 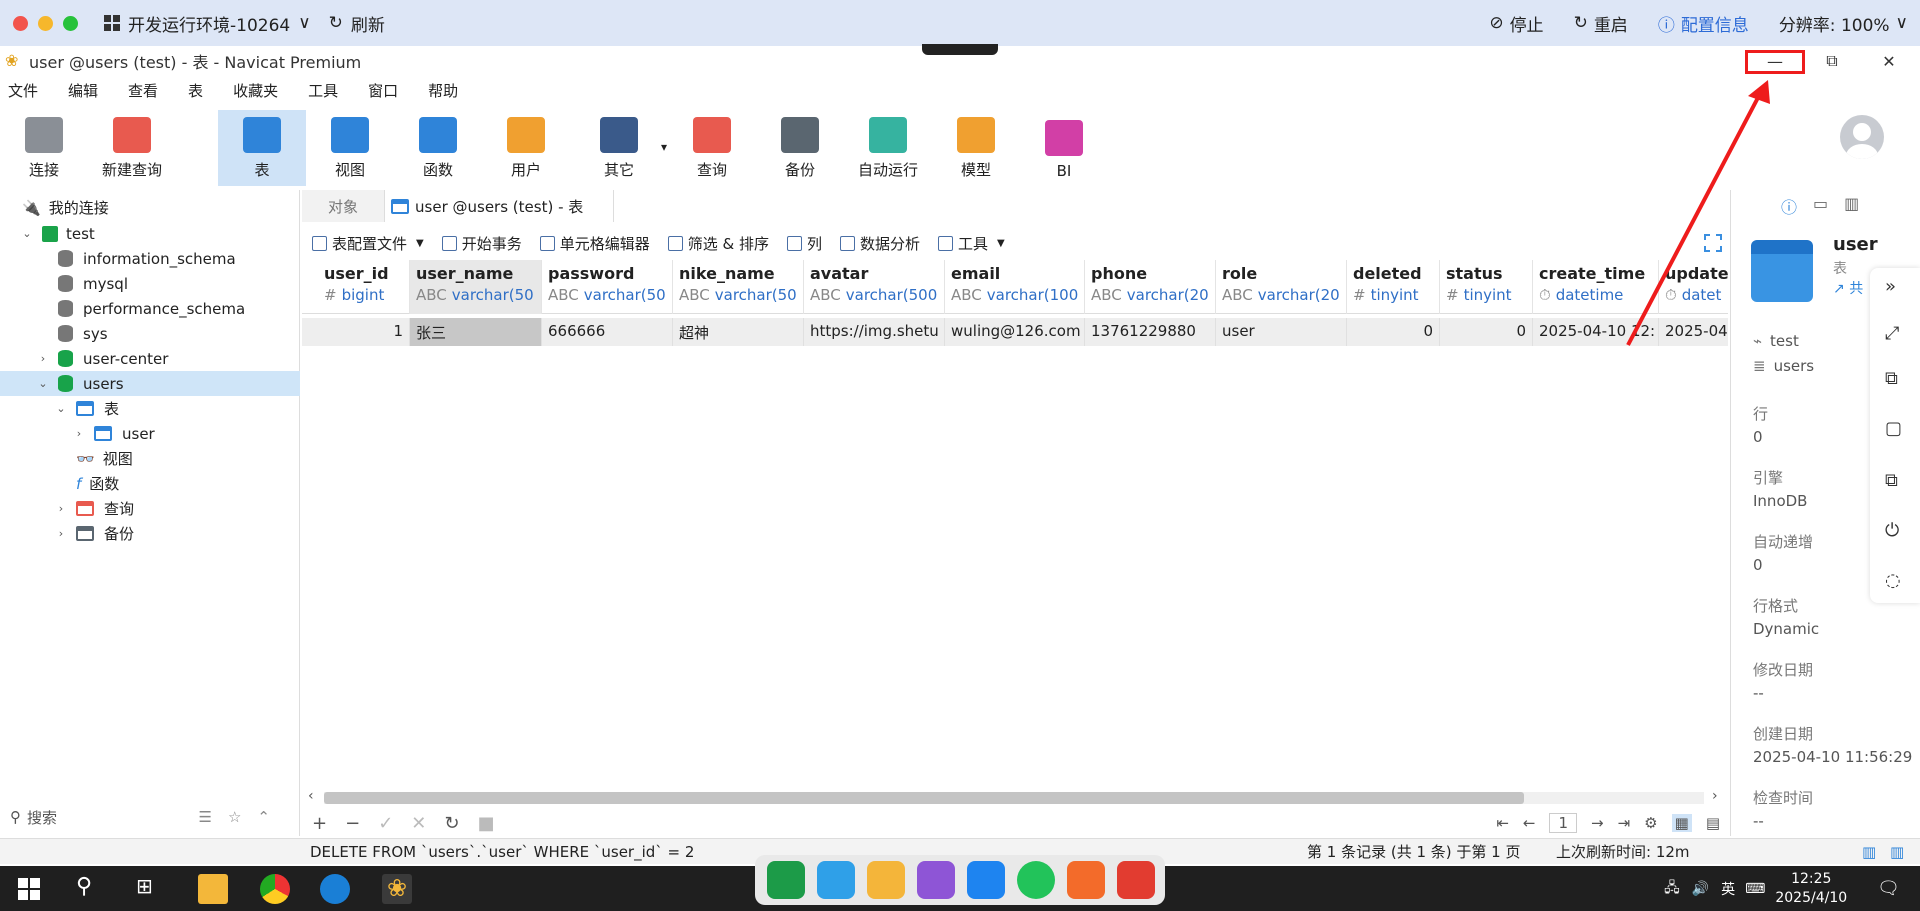 What do you see at coordinates (1563, 823) in the screenshot?
I see `page-number-input: 1` at bounding box center [1563, 823].